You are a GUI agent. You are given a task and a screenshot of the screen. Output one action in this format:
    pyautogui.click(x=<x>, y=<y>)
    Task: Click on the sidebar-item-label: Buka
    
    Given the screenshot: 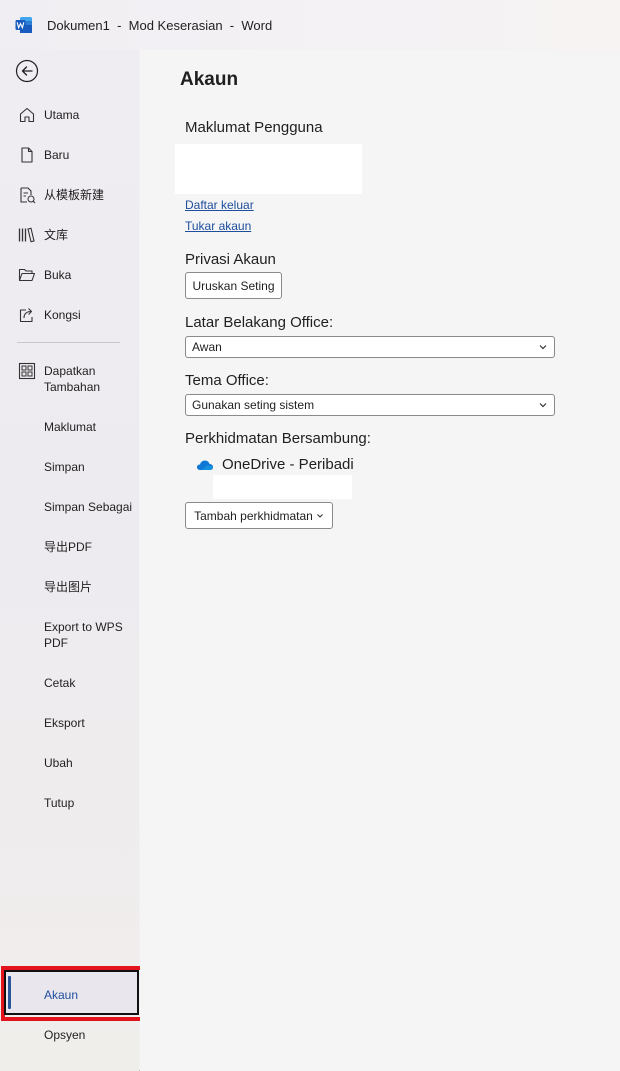 What is the action you would take?
    pyautogui.click(x=58, y=275)
    